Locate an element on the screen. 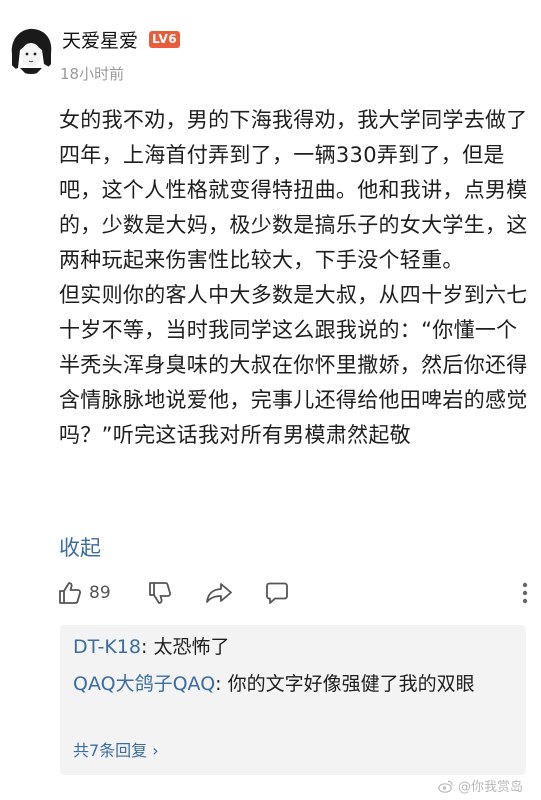 The height and width of the screenshot is (800, 541). action-bar: 89 is located at coordinates (298, 593).